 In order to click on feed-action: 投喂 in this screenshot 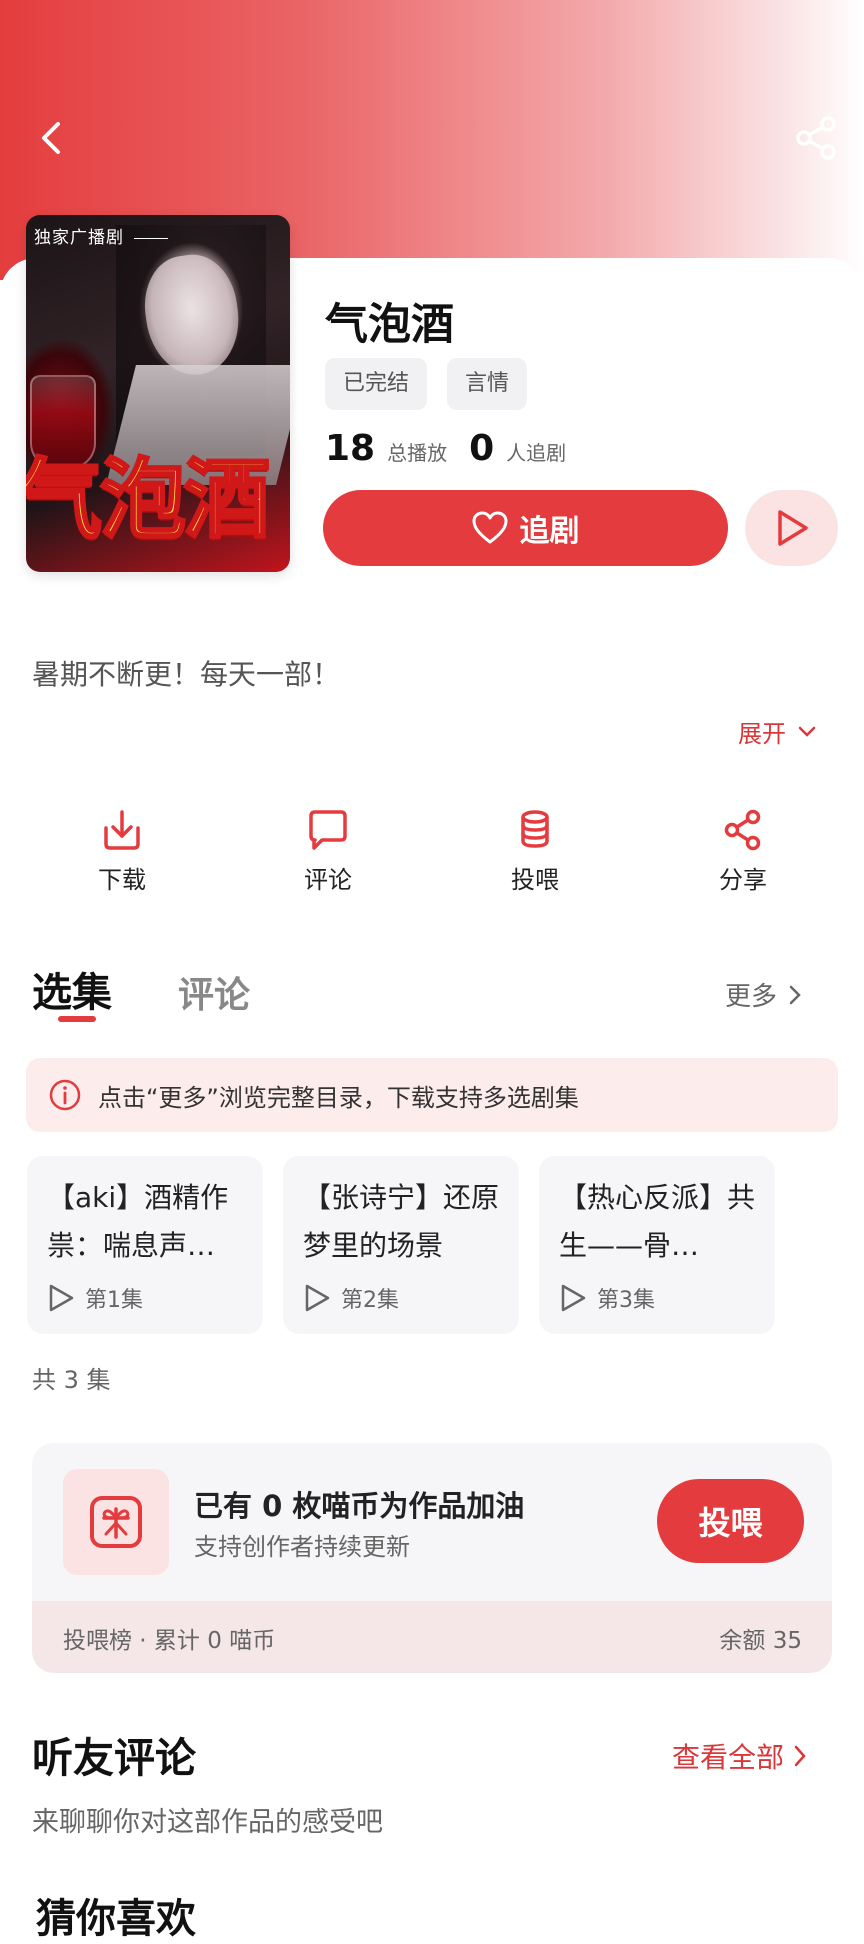, I will do `click(535, 851)`.